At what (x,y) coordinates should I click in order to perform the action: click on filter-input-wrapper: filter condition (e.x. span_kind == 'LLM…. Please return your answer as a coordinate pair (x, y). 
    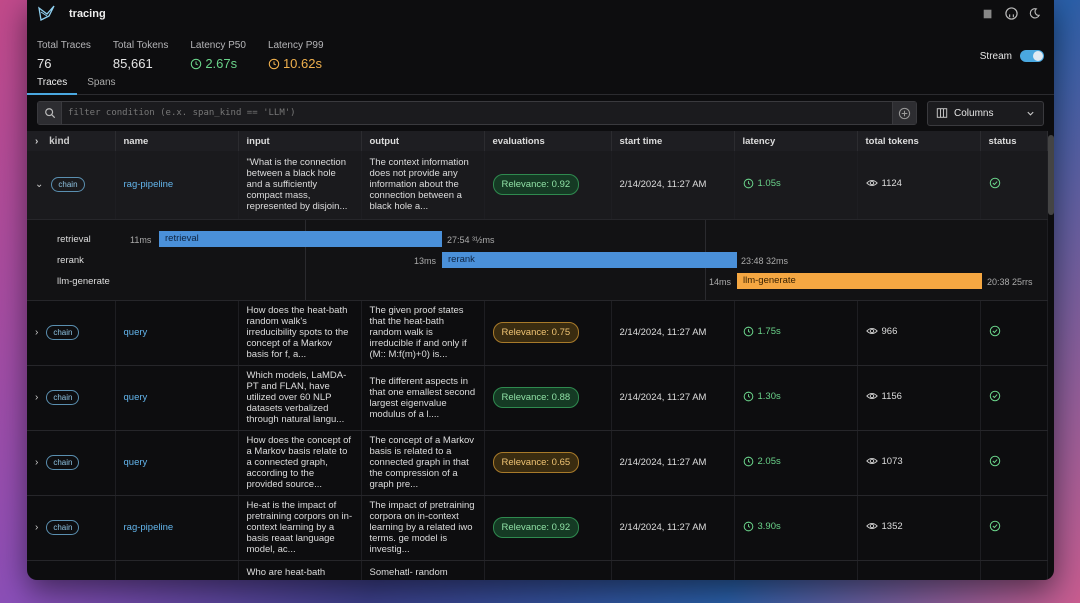
    Looking at the image, I should click on (477, 113).